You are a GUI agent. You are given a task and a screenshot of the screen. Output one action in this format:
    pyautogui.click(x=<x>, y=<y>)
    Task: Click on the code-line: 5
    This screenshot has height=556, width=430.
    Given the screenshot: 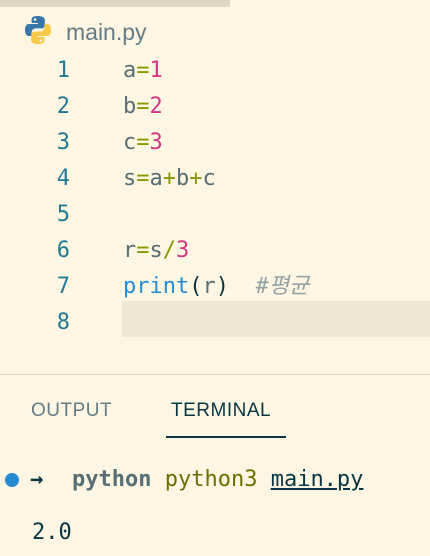 What is the action you would take?
    pyautogui.click(x=215, y=215)
    